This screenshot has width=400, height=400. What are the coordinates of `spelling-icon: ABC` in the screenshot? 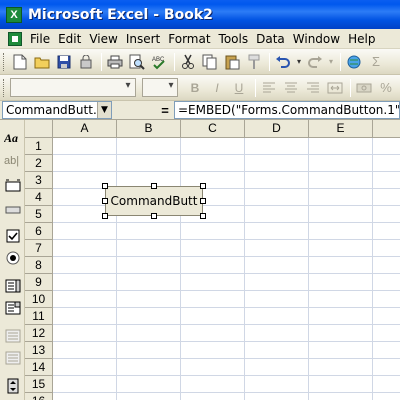 It's located at (159, 62).